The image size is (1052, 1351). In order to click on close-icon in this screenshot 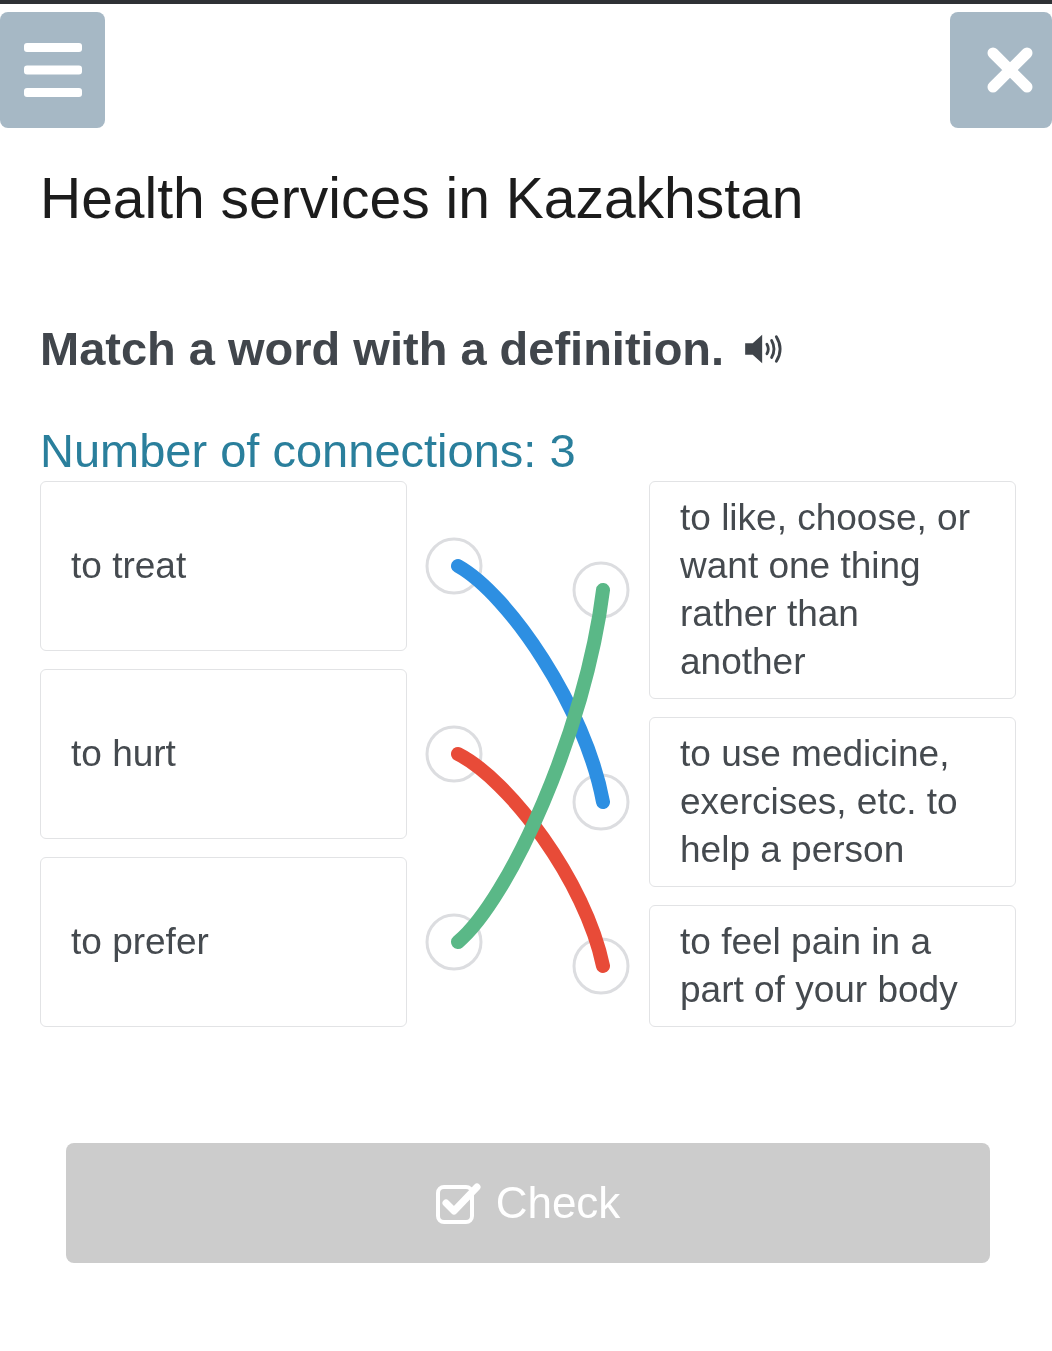, I will do `click(1010, 70)`.